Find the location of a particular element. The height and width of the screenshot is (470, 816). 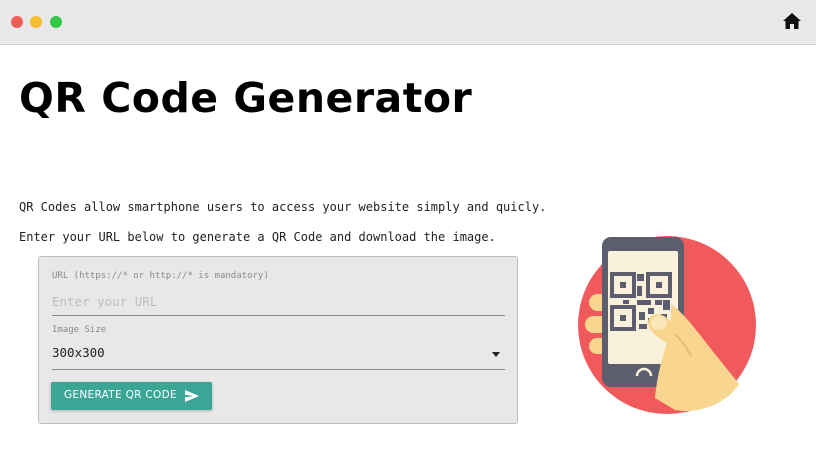

phone-qr-code-illustration is located at coordinates (667, 324).